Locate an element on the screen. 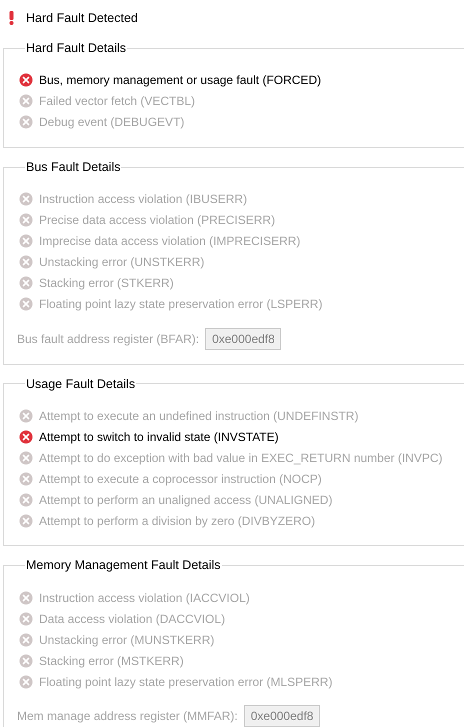 This screenshot has width=464, height=727. fault-label: Attempt to perform an unaligned access (UNALIGNED) is located at coordinates (185, 500).